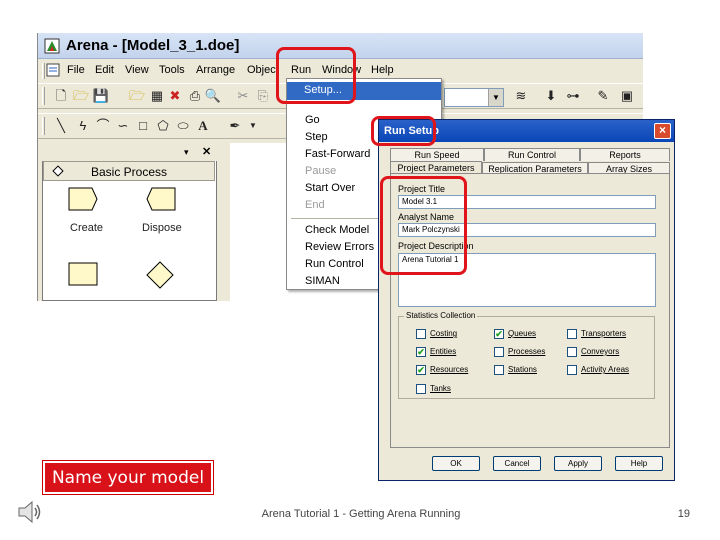 This screenshot has width=720, height=540. What do you see at coordinates (683, 514) in the screenshot?
I see `page-number: 19` at bounding box center [683, 514].